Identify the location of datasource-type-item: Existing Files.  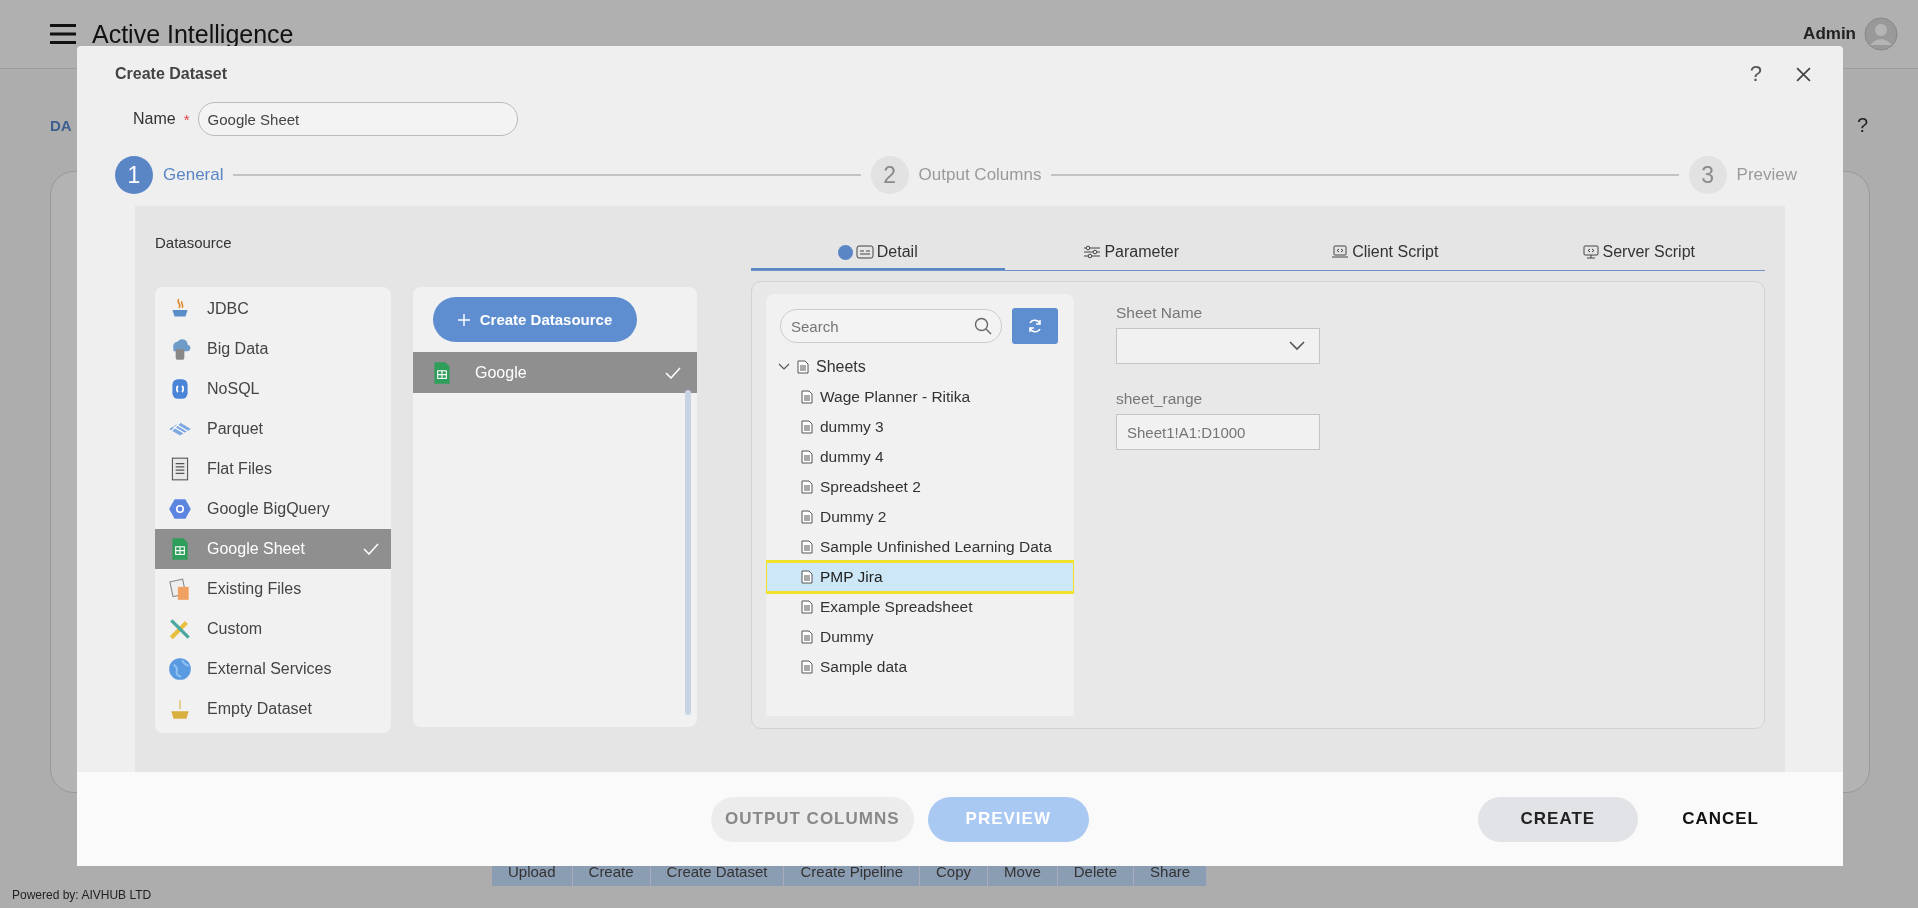
(273, 589).